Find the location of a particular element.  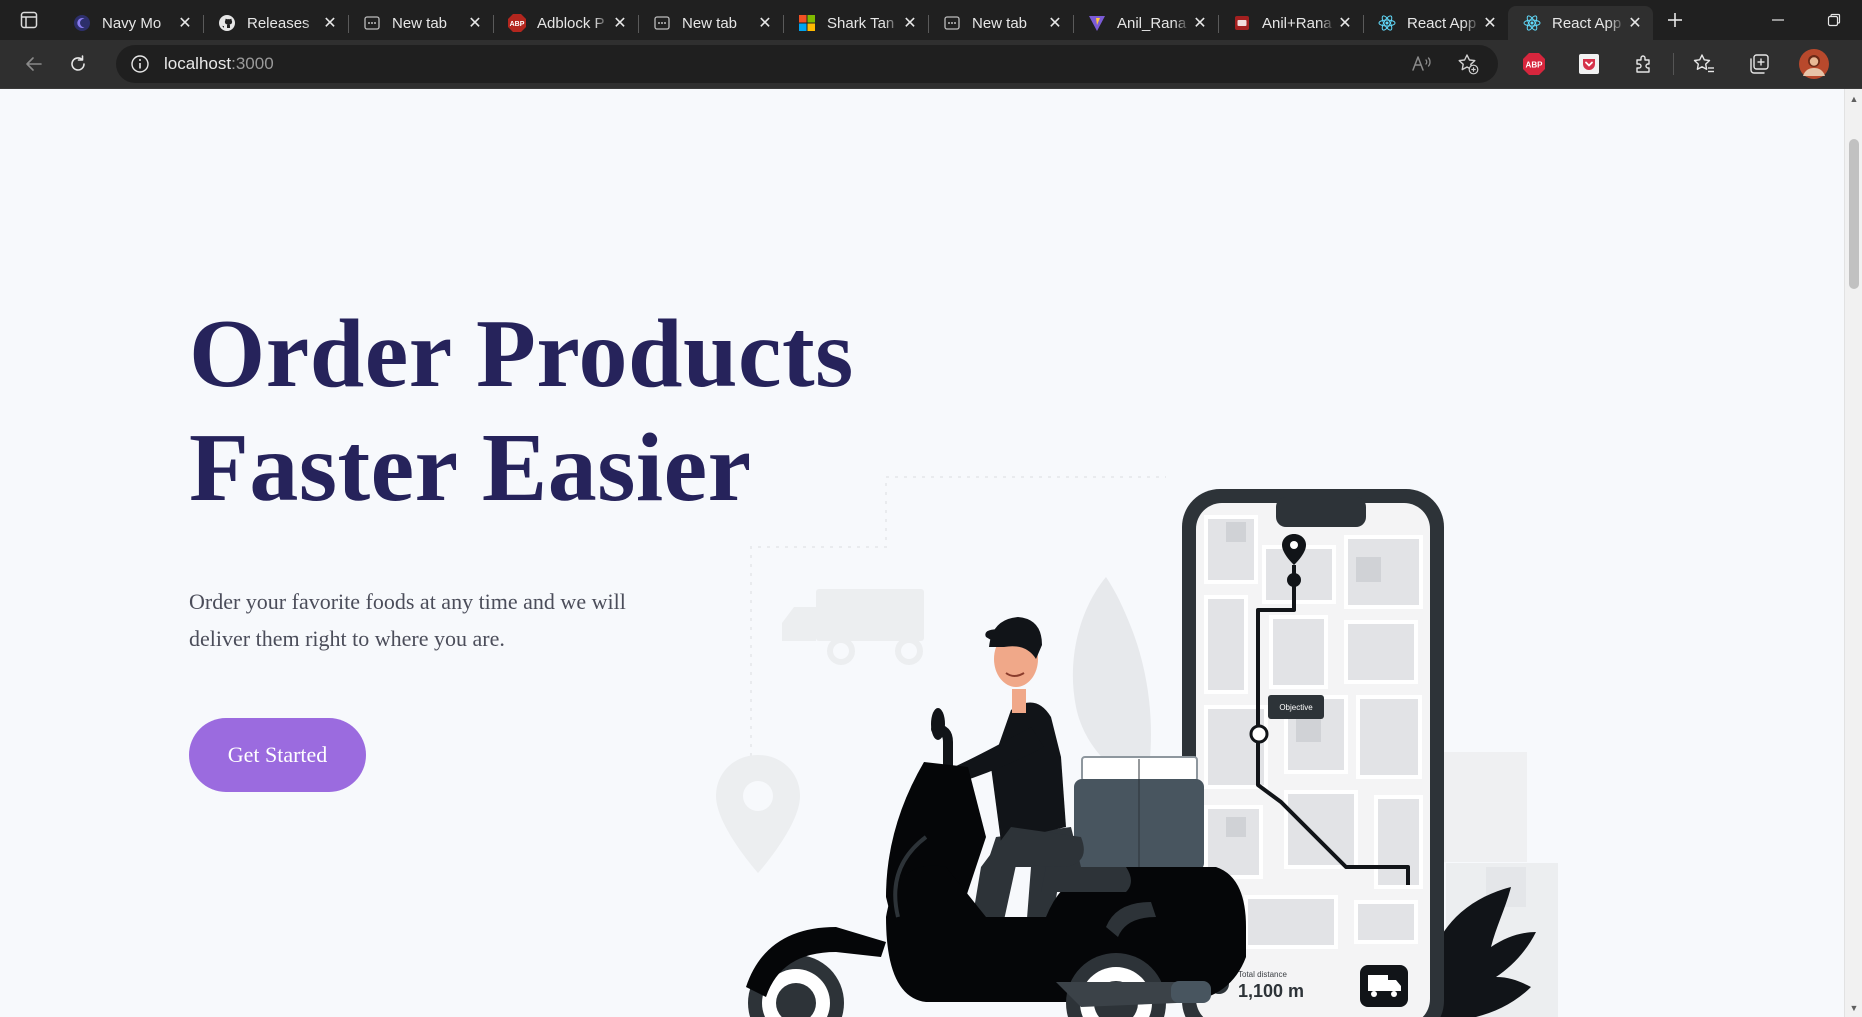

microsoft-icon is located at coordinates (807, 23).